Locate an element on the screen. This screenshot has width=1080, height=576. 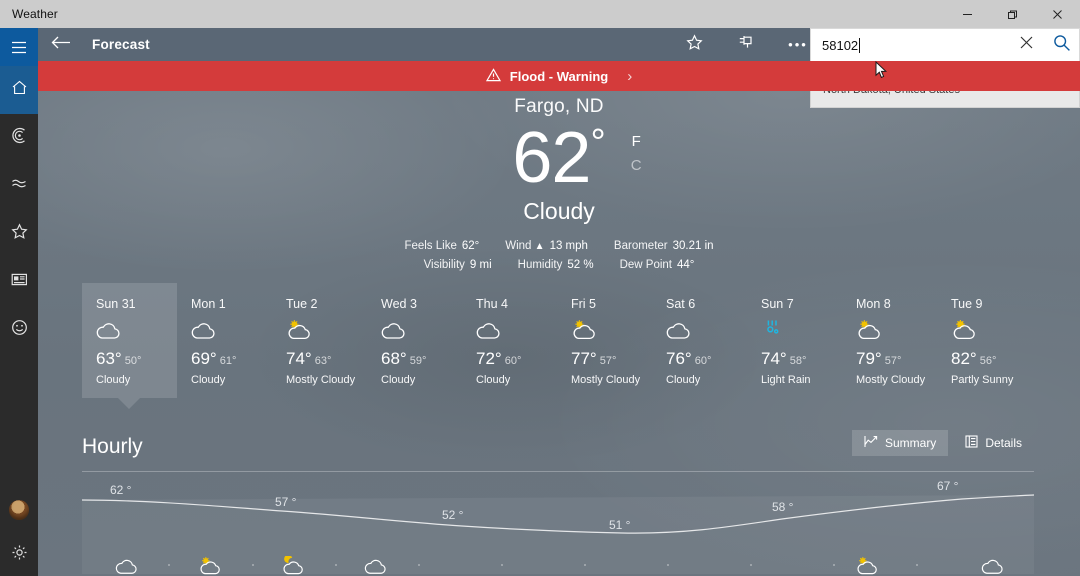
partly-sunny-icon is located at coordinates (867, 566).